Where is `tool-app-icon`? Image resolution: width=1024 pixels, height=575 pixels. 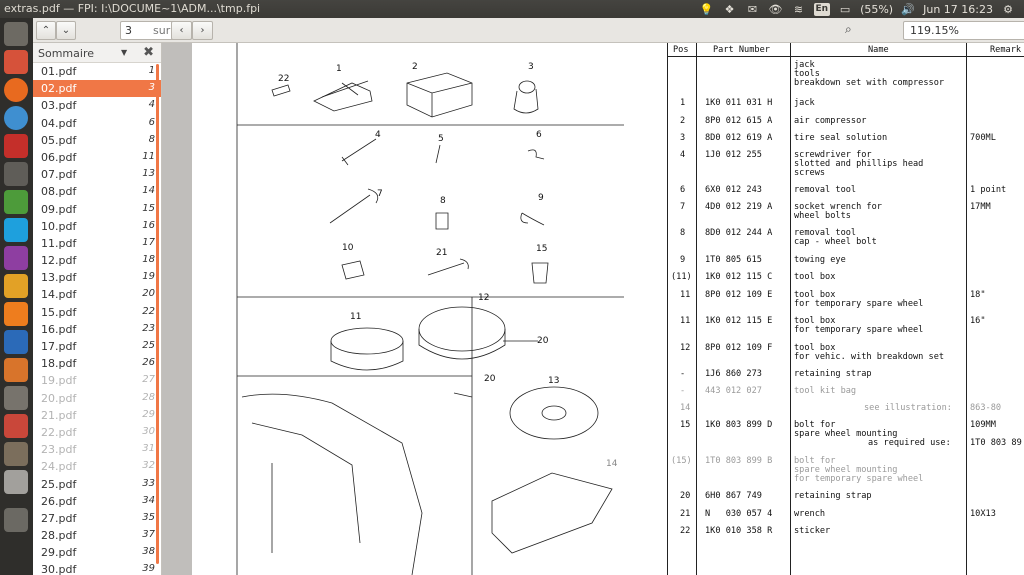 tool-app-icon is located at coordinates (16, 202).